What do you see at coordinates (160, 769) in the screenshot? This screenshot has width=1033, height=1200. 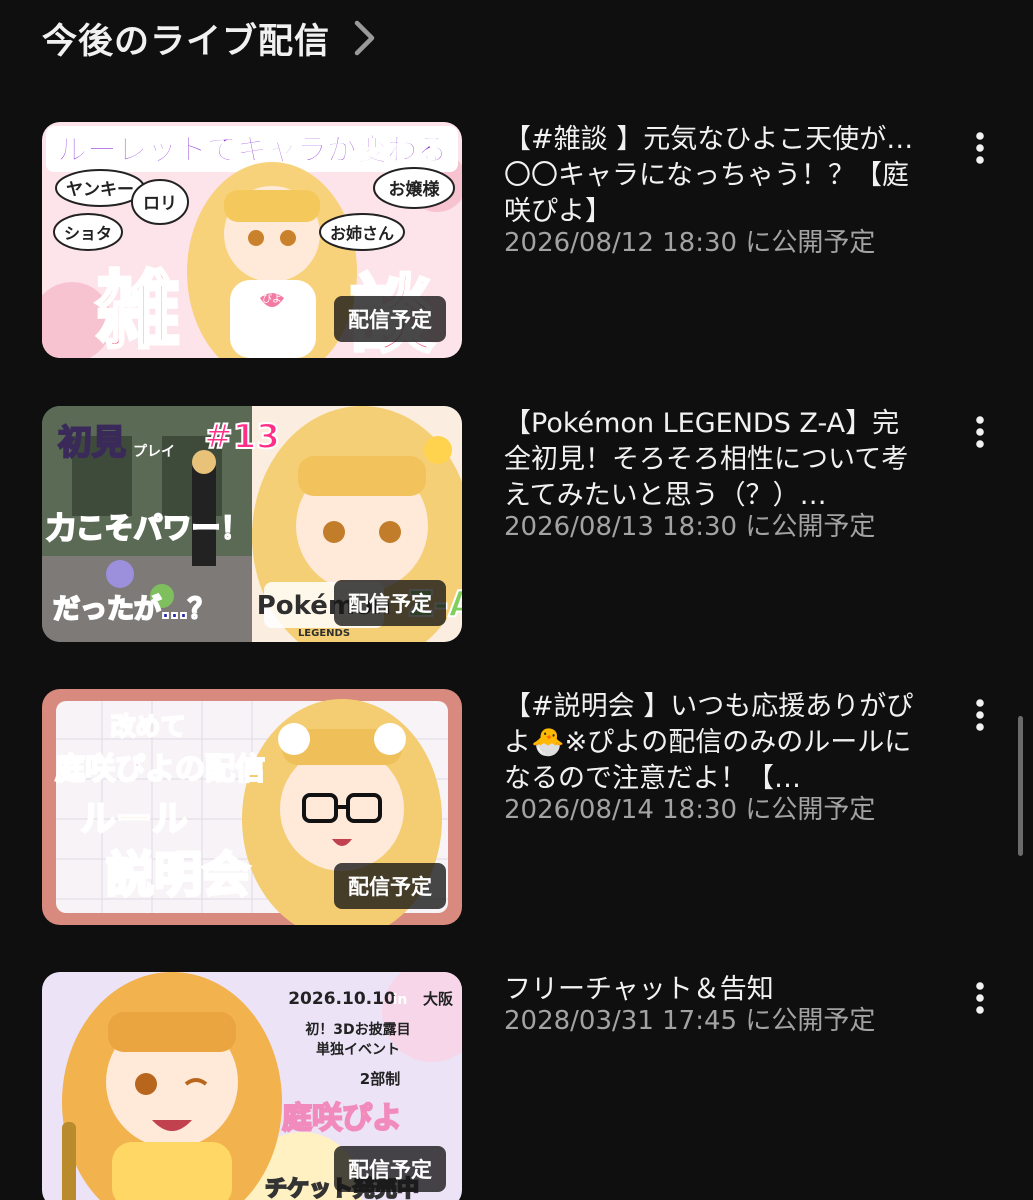 I see `thumb-line2: 庭咲ぴよの配信` at bounding box center [160, 769].